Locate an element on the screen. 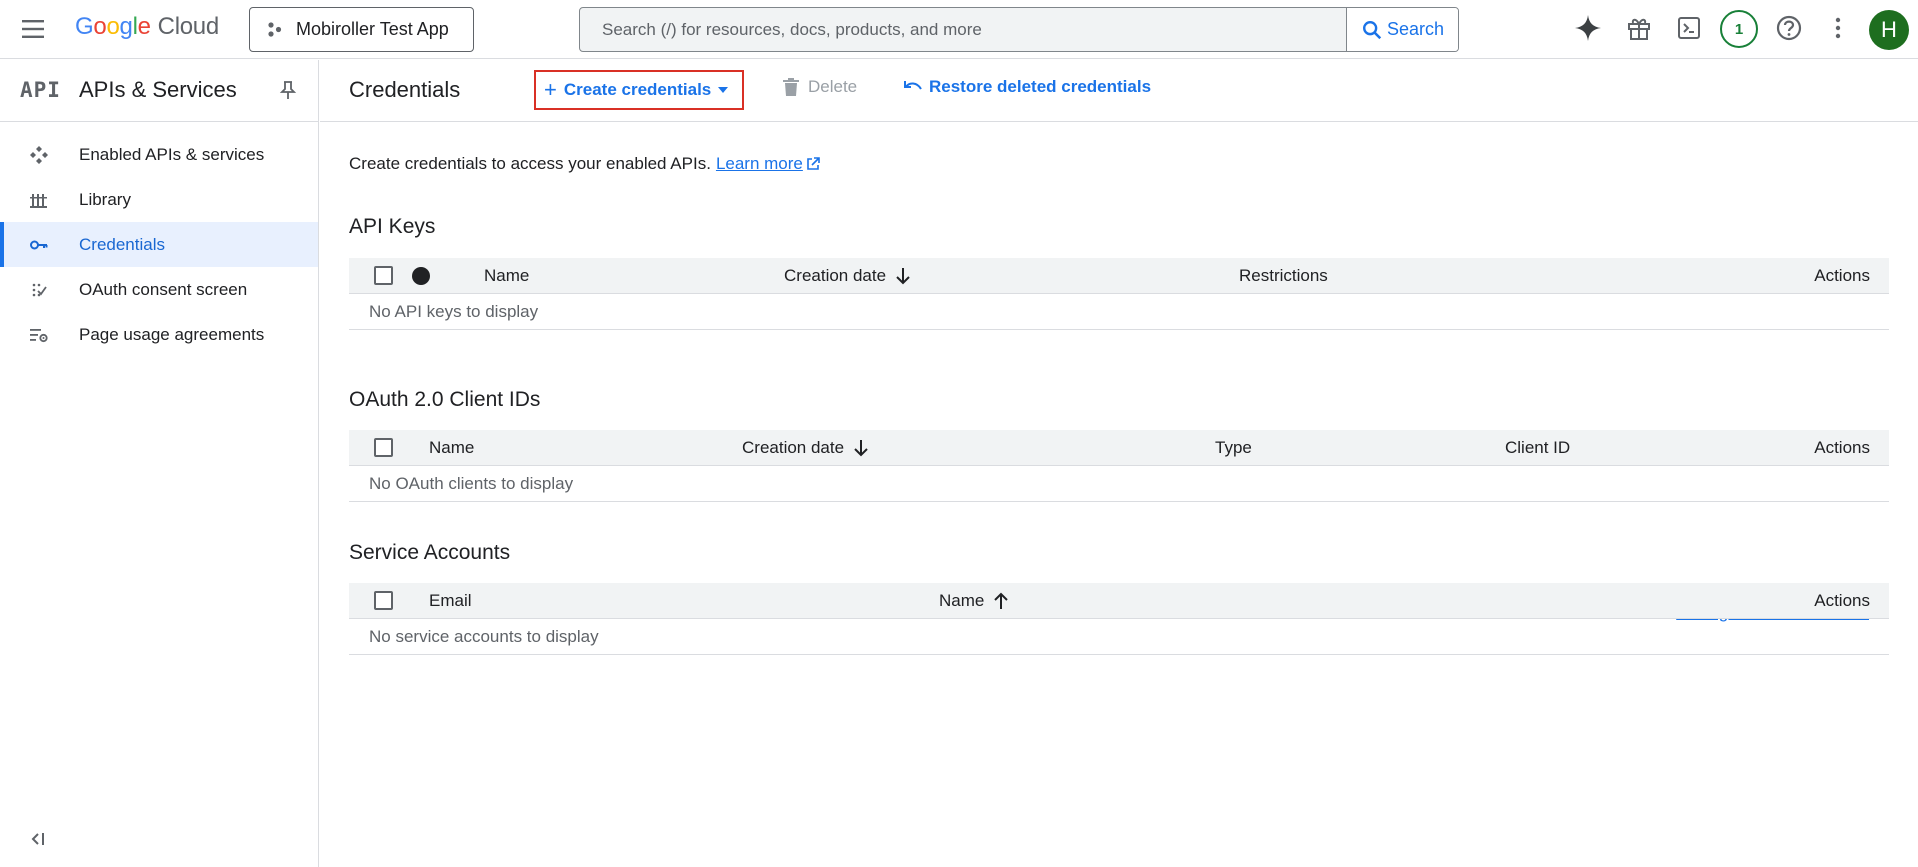  create-credentials-button: + Create credentials is located at coordinates (639, 90).